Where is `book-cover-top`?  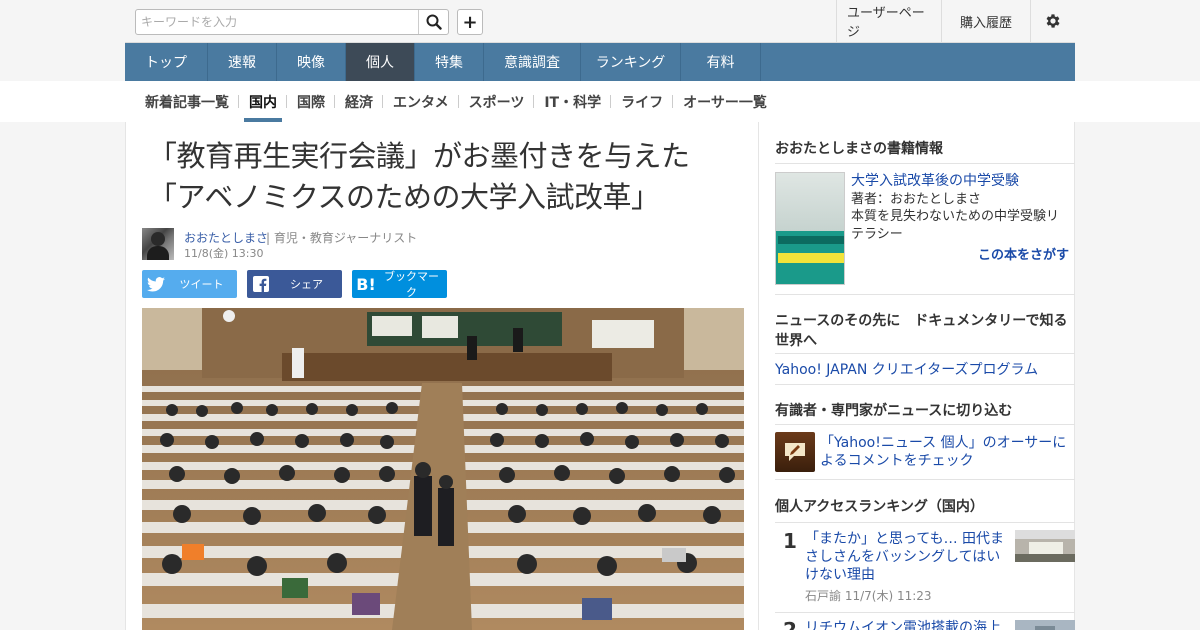 book-cover-top is located at coordinates (810, 202).